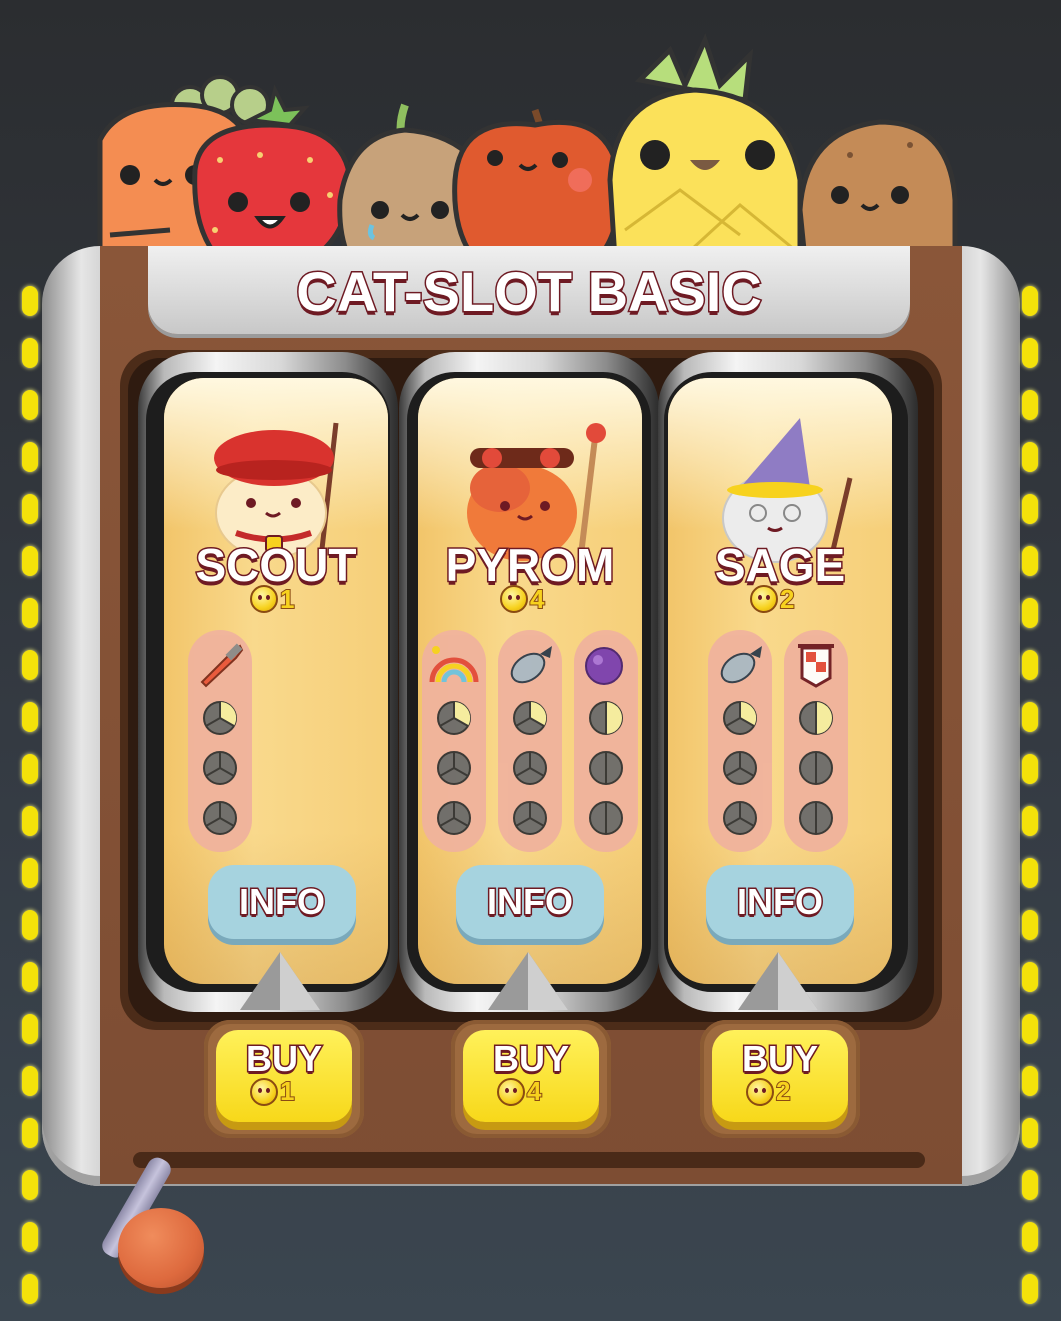 The image size is (1061, 1321). I want to click on ability-knife, so click(220, 741).